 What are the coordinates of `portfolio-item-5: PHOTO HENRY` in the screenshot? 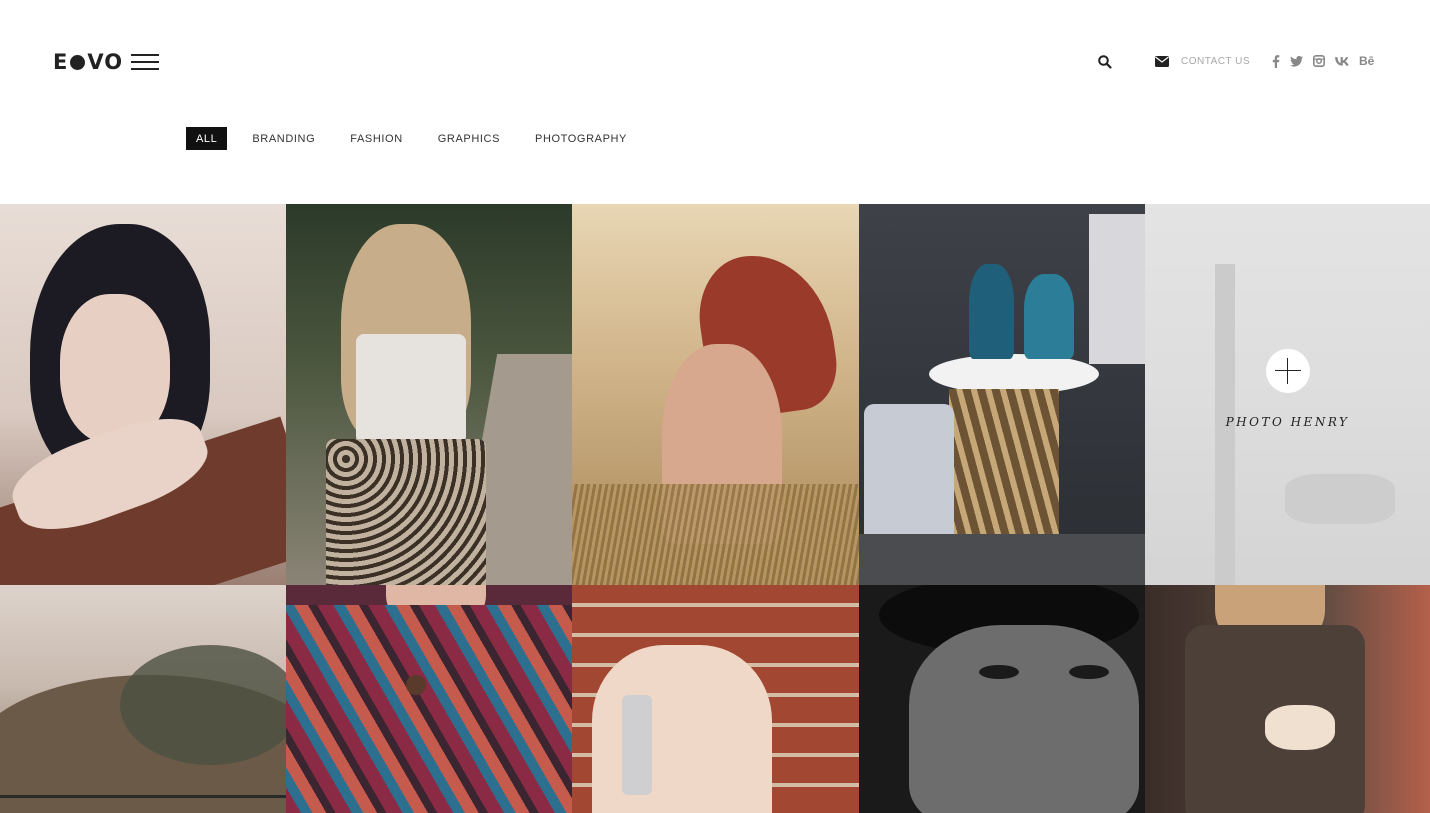 It's located at (1287, 394).